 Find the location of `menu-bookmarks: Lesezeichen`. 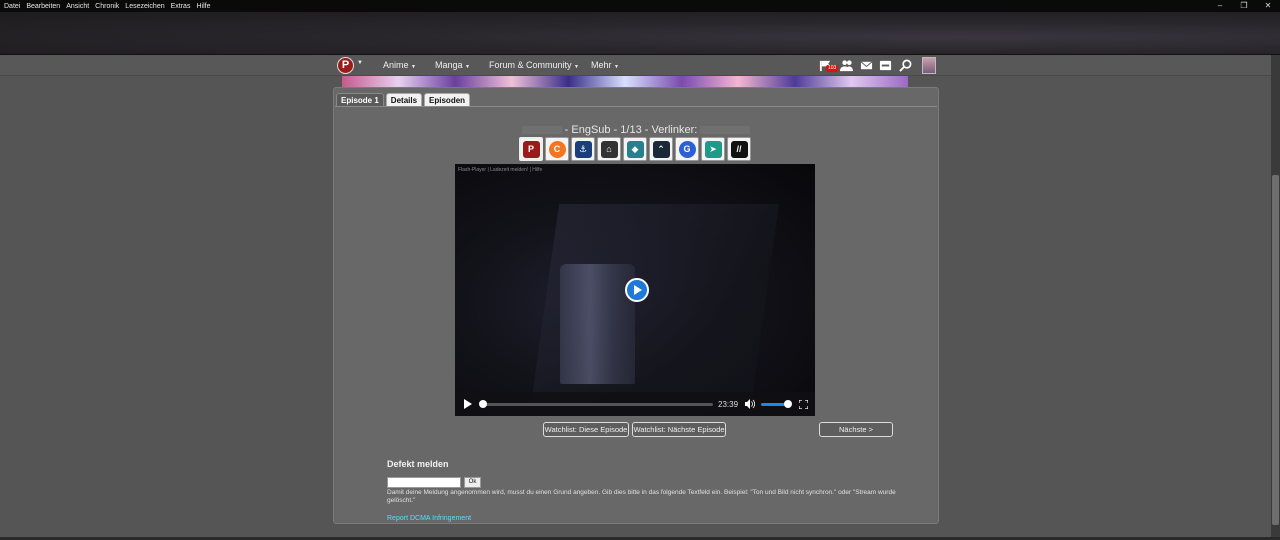

menu-bookmarks: Lesezeichen is located at coordinates (144, 6).